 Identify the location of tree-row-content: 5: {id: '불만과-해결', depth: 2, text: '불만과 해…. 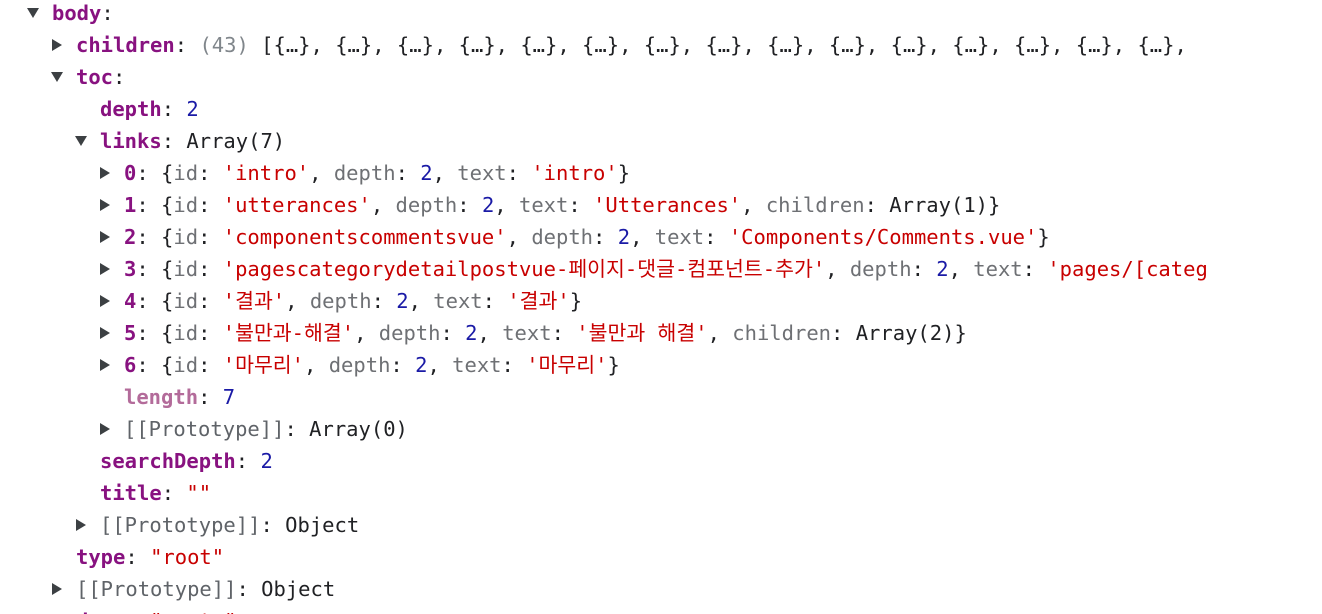
(545, 333).